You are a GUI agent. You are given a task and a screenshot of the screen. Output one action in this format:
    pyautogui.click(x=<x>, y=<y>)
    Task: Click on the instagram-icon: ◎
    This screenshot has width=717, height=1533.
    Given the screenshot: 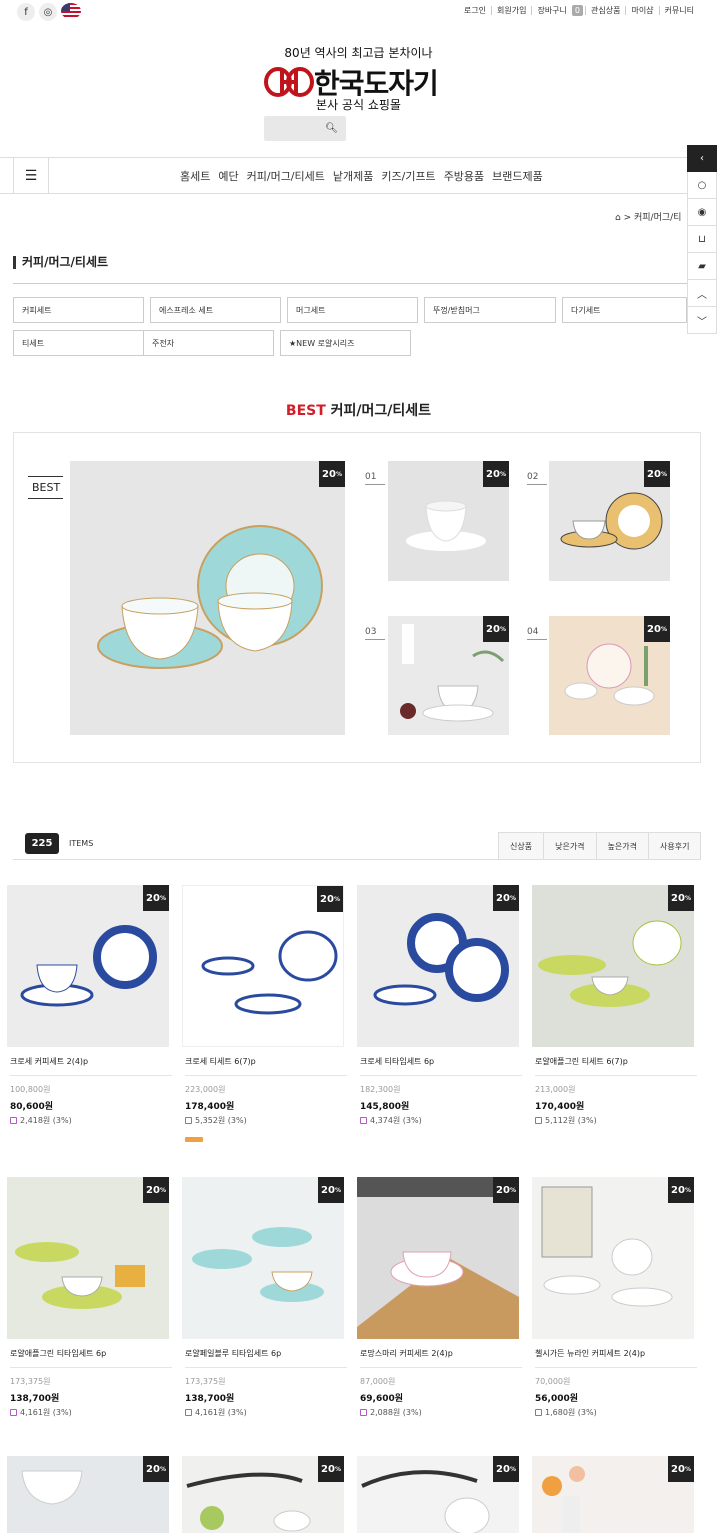 What is the action you would take?
    pyautogui.click(x=48, y=12)
    